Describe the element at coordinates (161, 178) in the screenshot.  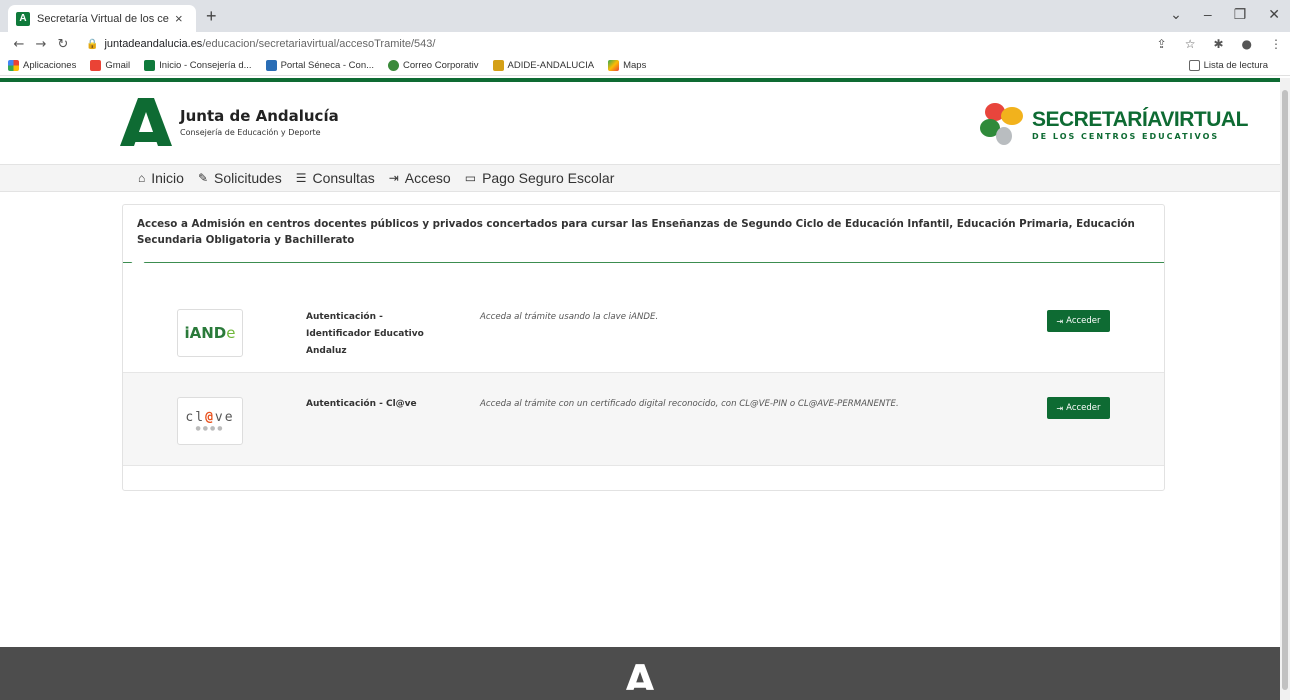
I see `nav-inicio: ⌂ Inicio` at that location.